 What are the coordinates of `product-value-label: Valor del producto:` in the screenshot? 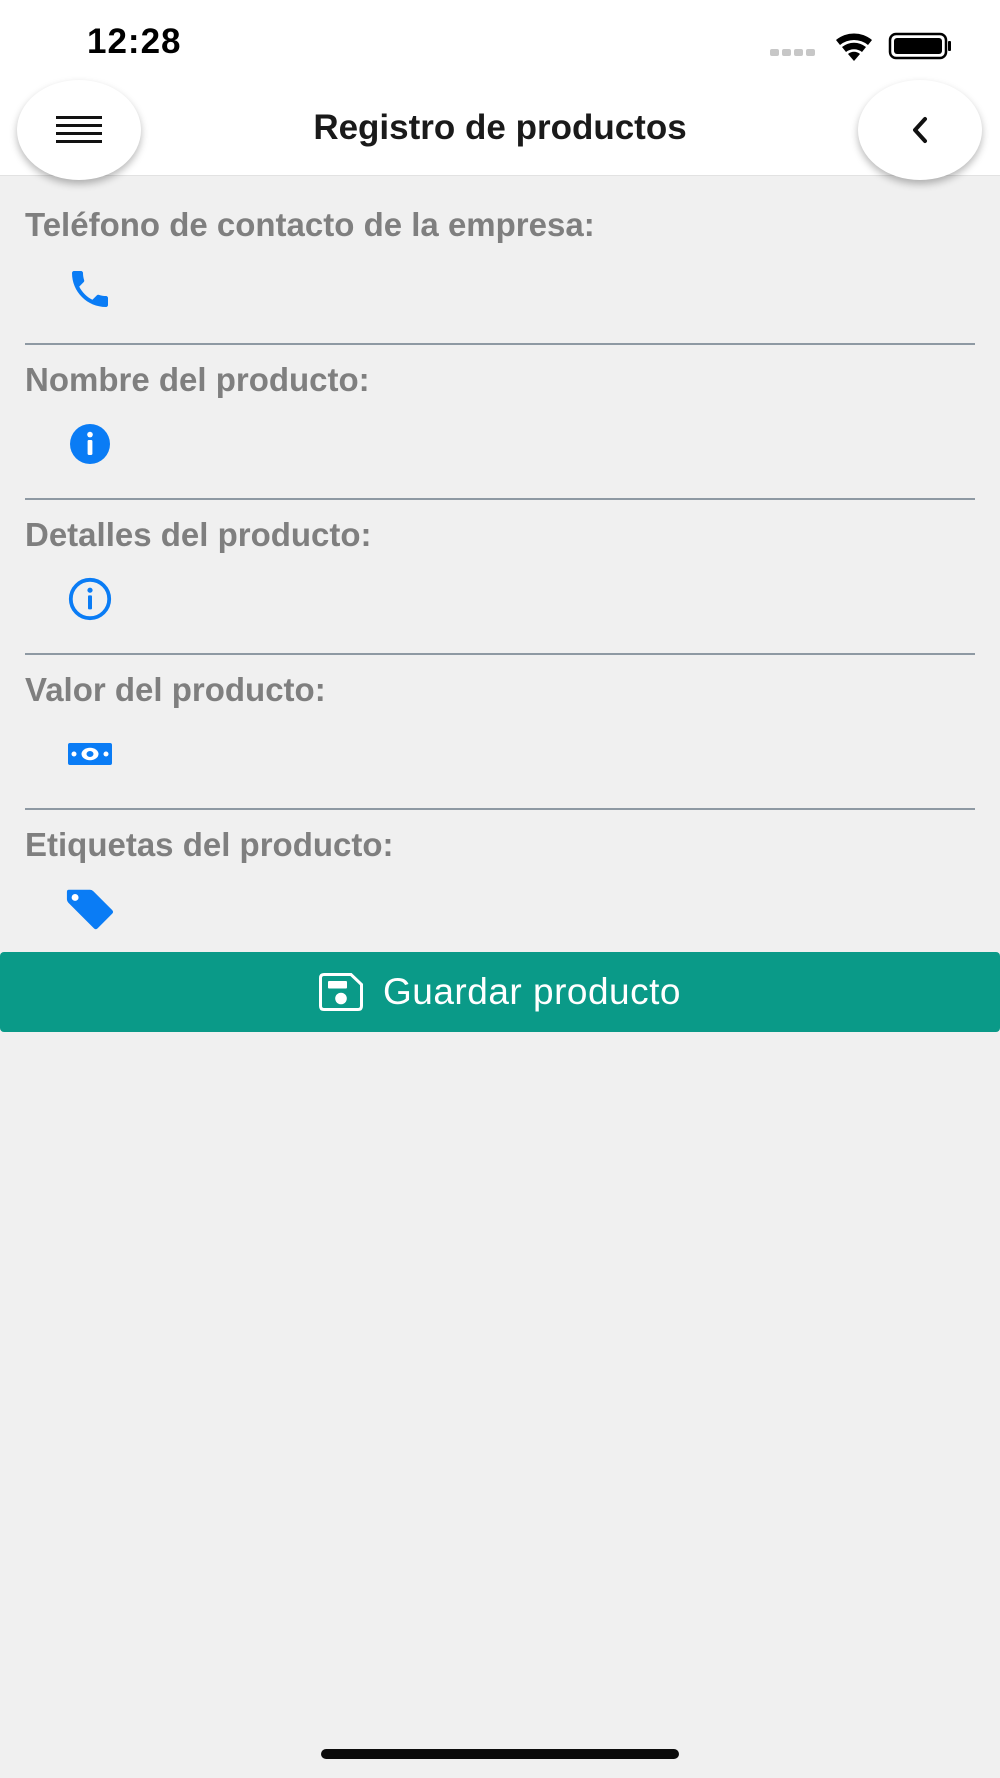 It's located at (175, 689).